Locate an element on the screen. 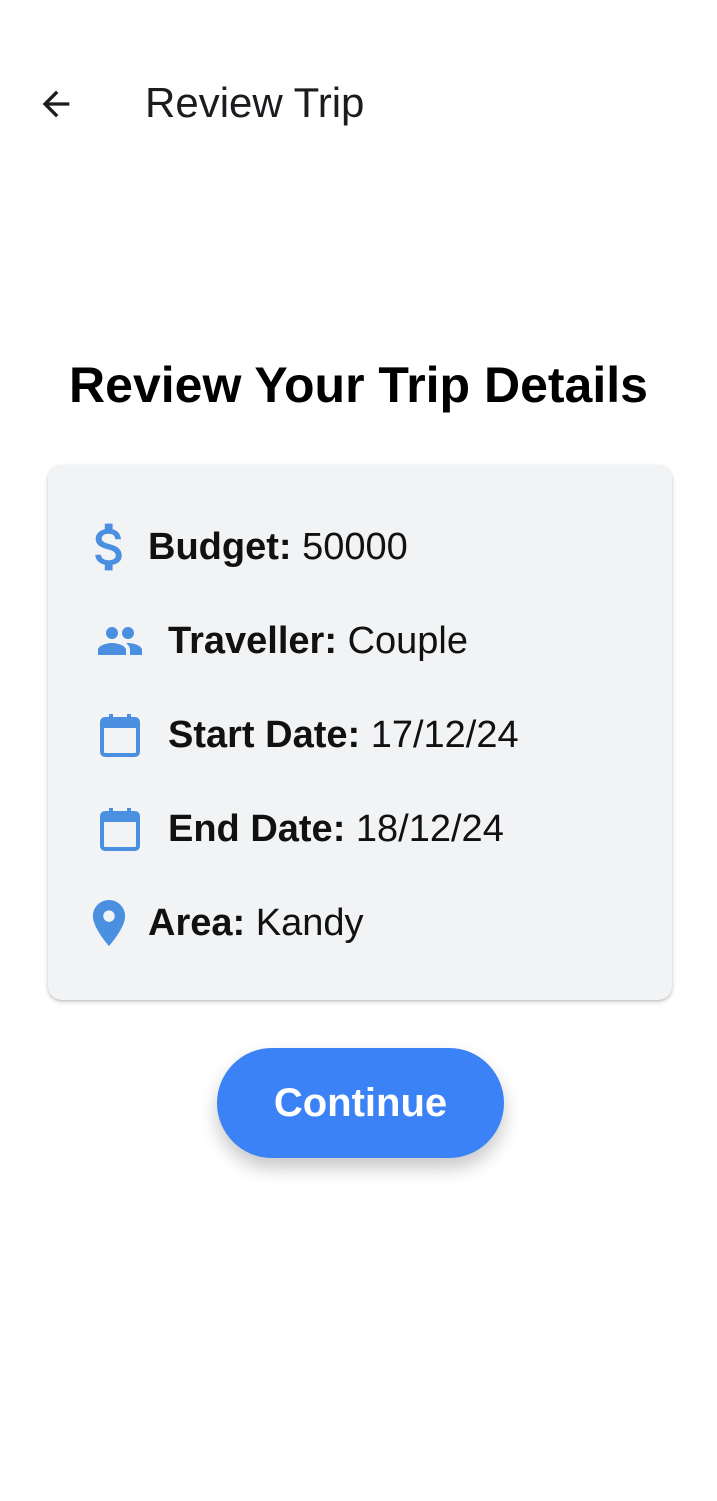 The width and height of the screenshot is (717, 1501). area-label: Area: is located at coordinates (202, 923).